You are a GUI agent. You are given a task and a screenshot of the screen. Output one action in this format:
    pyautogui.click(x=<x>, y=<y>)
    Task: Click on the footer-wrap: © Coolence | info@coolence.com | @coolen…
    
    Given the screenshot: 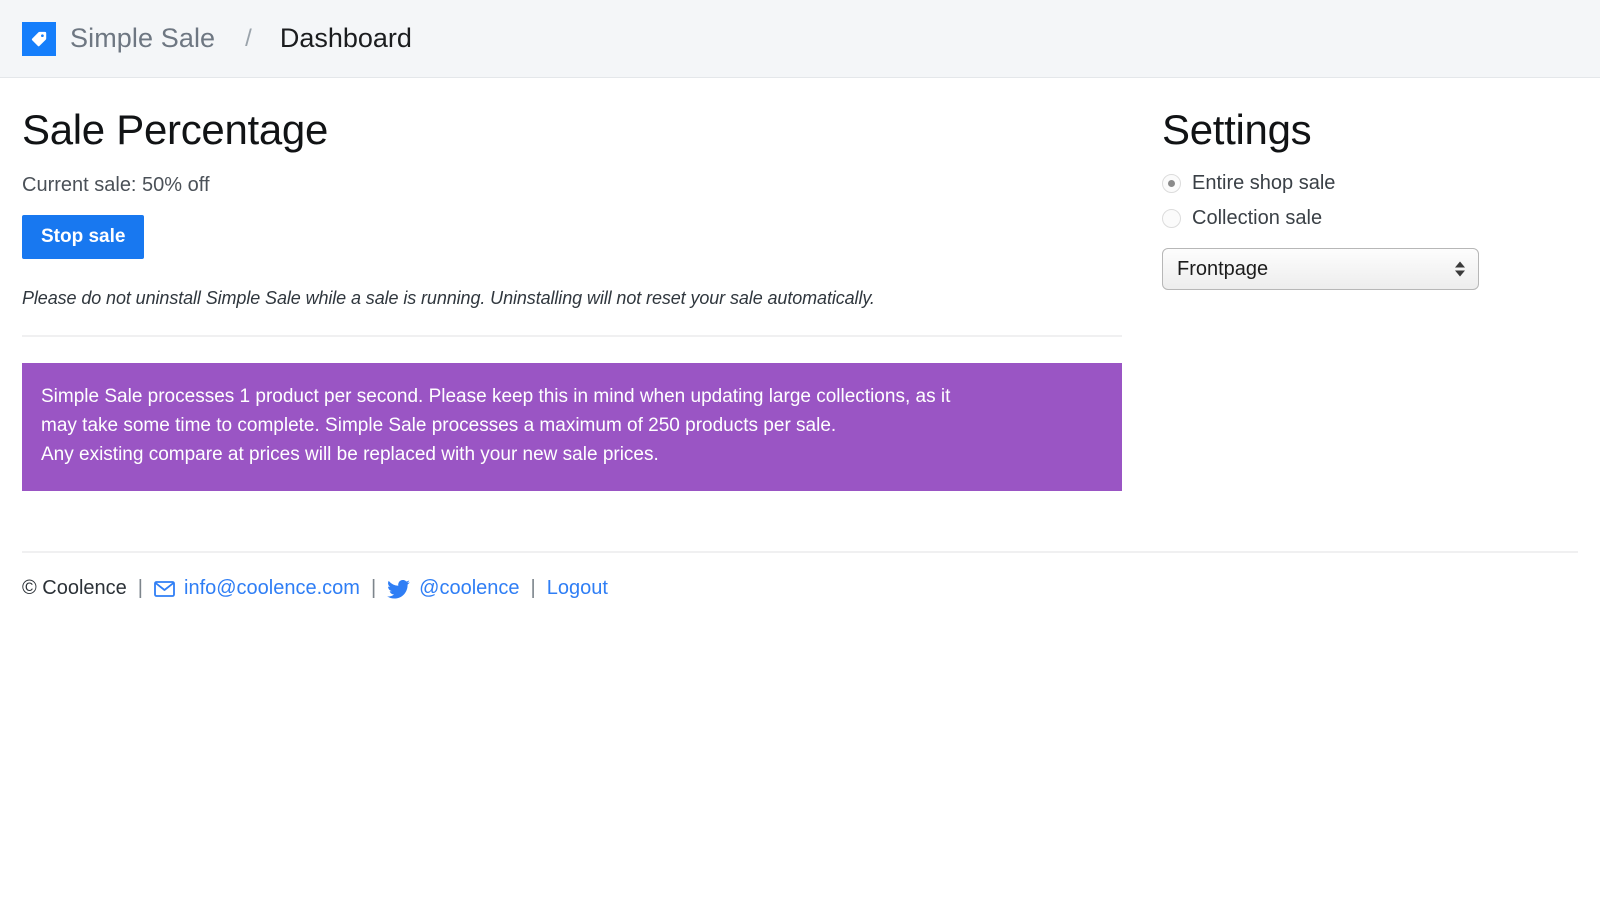 What is the action you would take?
    pyautogui.click(x=800, y=575)
    